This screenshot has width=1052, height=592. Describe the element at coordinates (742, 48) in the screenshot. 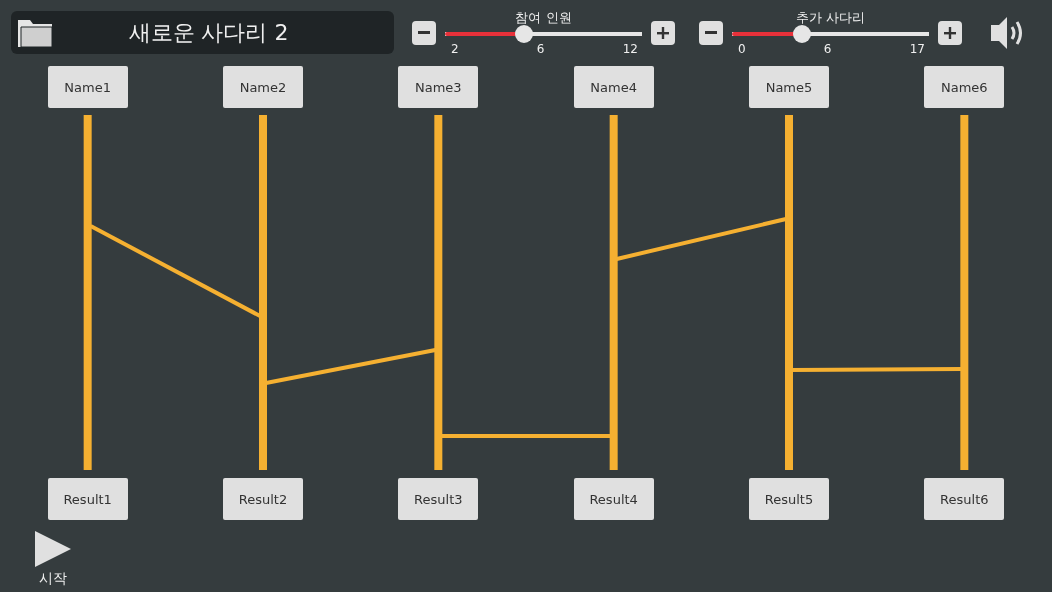

I see `tick-label: 0` at that location.